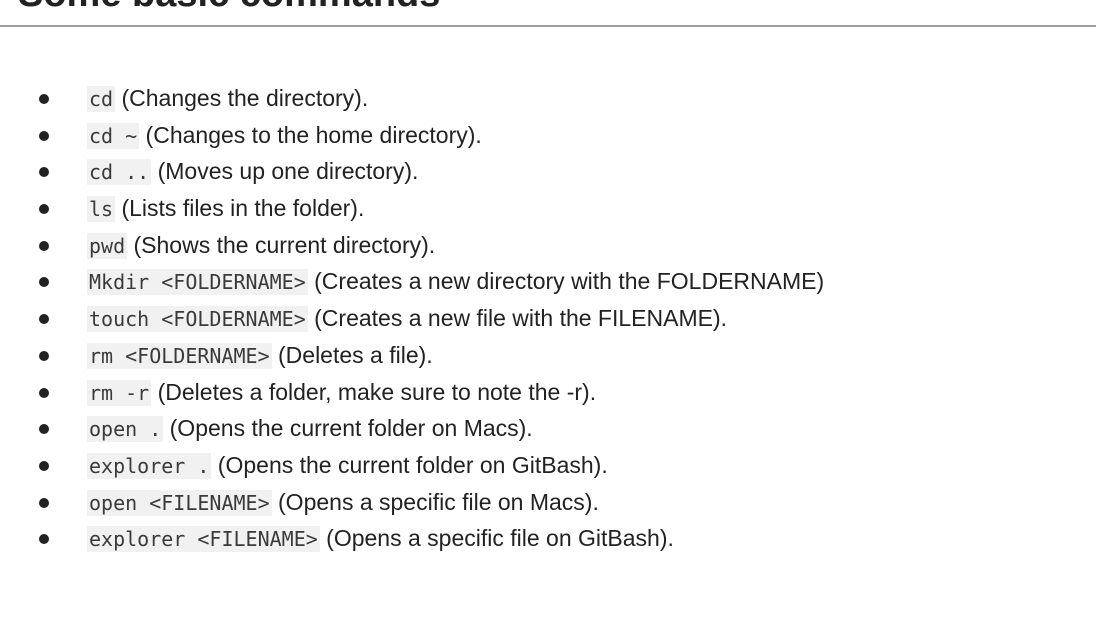  I want to click on command-item: cd (Changes the directory)., so click(412, 98).